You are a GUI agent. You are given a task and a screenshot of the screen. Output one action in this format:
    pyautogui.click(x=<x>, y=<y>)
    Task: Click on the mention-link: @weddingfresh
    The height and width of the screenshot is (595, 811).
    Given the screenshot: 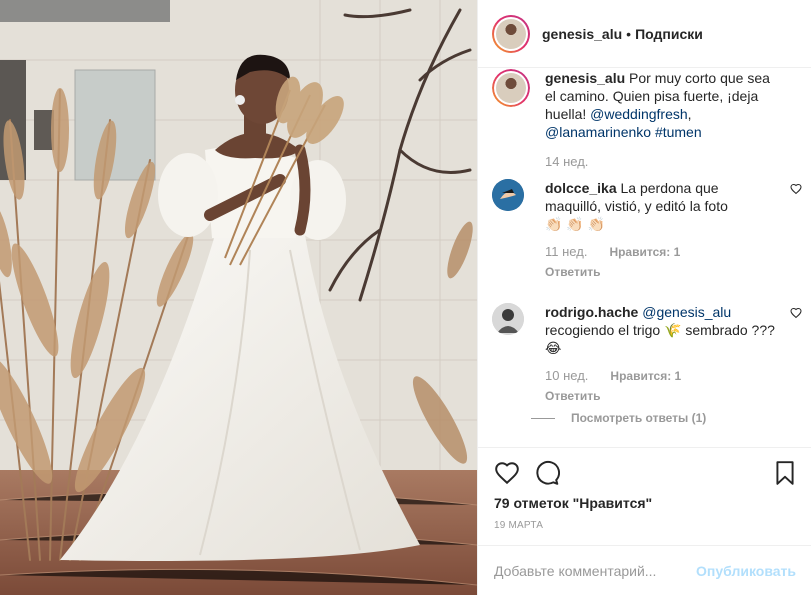 What is the action you would take?
    pyautogui.click(x=639, y=114)
    